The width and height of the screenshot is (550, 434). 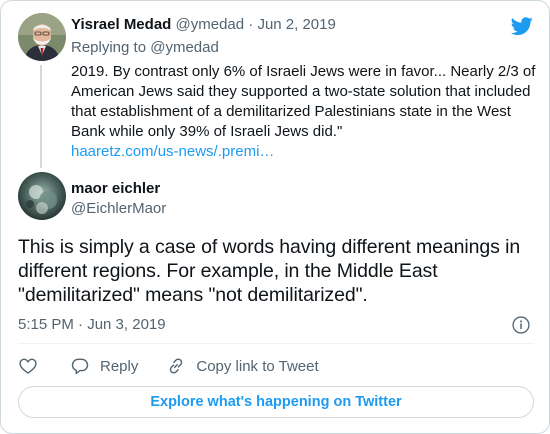 I want to click on thread-connector-line, so click(x=41, y=116).